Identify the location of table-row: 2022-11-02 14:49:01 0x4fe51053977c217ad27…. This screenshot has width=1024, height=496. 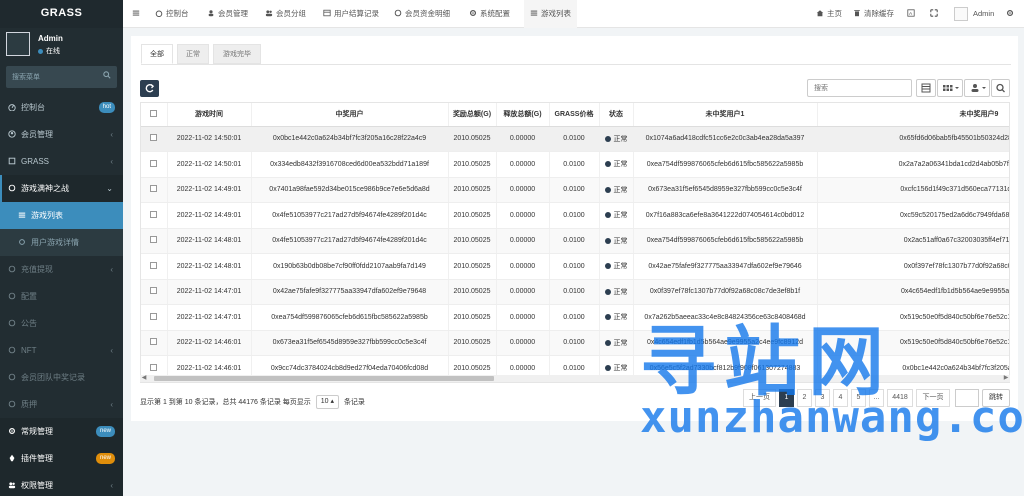
(575, 215).